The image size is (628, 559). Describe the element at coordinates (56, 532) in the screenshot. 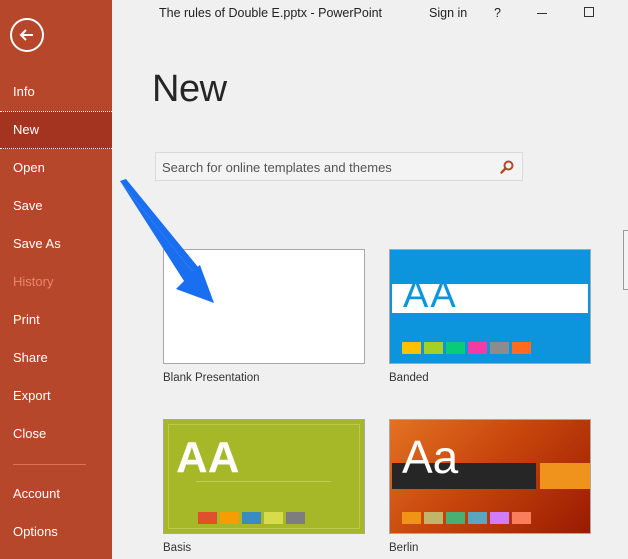

I see `sidebar-item-options: Options` at that location.